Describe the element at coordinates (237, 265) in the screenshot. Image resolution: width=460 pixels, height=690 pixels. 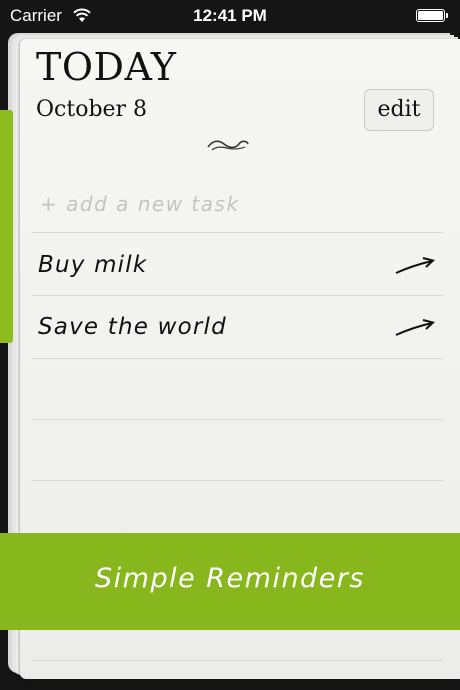
I see `task-row: Buy milk` at that location.